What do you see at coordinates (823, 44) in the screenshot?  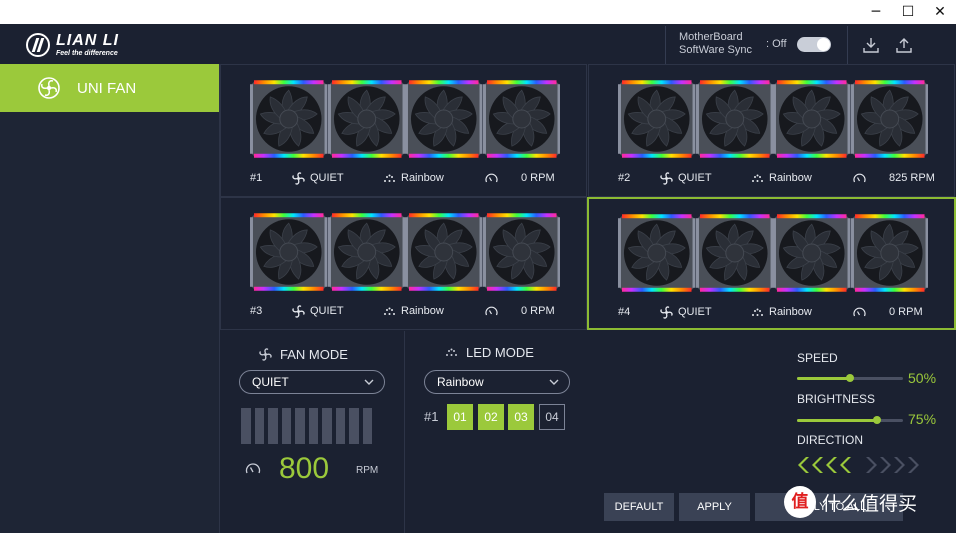 I see `toggle-knob` at bounding box center [823, 44].